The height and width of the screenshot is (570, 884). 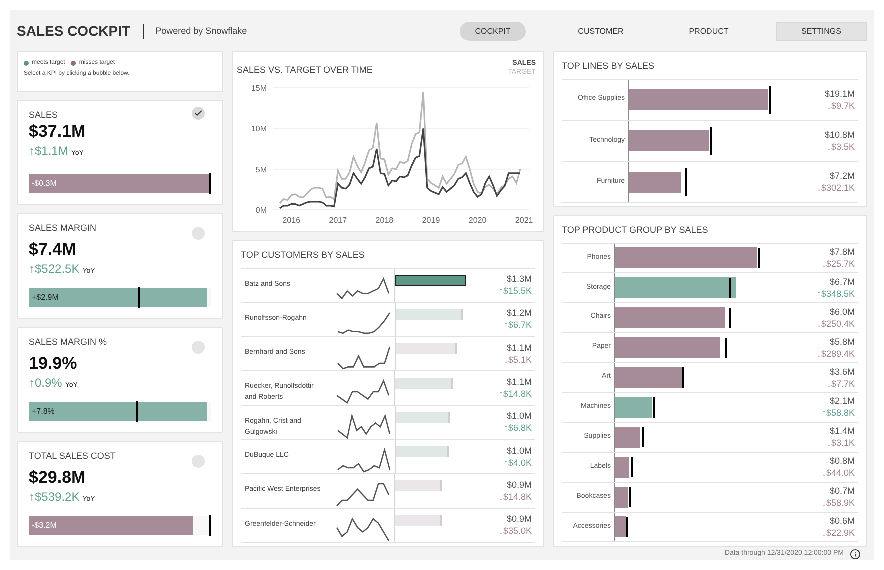 I want to click on axis-label: 15M, so click(x=259, y=88).